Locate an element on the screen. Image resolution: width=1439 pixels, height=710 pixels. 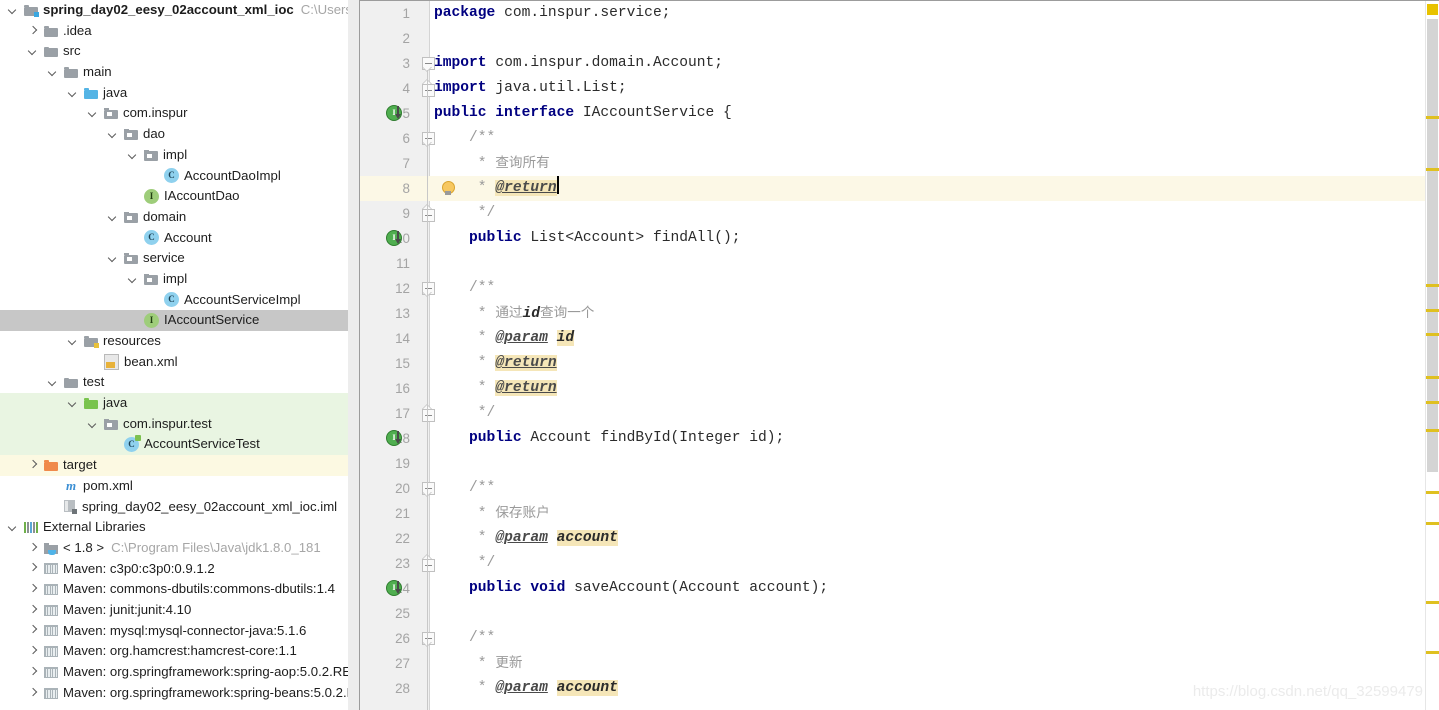
tree-node-com.inspur: com.inspur is located at coordinates (174, 113).